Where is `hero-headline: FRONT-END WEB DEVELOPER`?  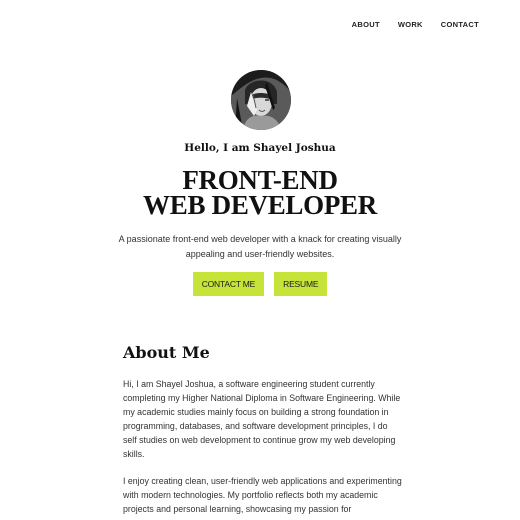 hero-headline: FRONT-END WEB DEVELOPER is located at coordinates (260, 193).